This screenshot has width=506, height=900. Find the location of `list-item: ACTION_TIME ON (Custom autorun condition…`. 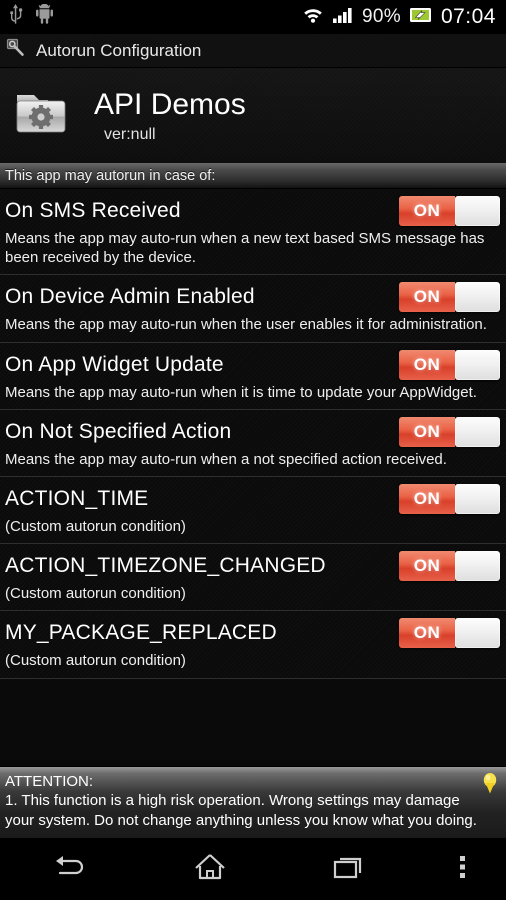

list-item: ACTION_TIME ON (Custom autorun condition… is located at coordinates (253, 510).